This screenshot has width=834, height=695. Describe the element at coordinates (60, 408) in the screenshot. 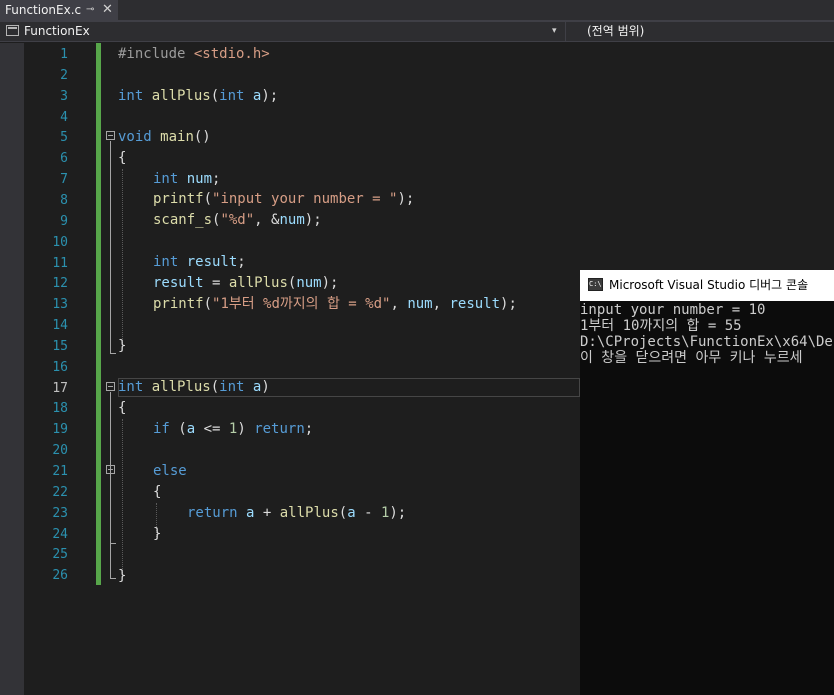

I see `line-number: 18` at that location.